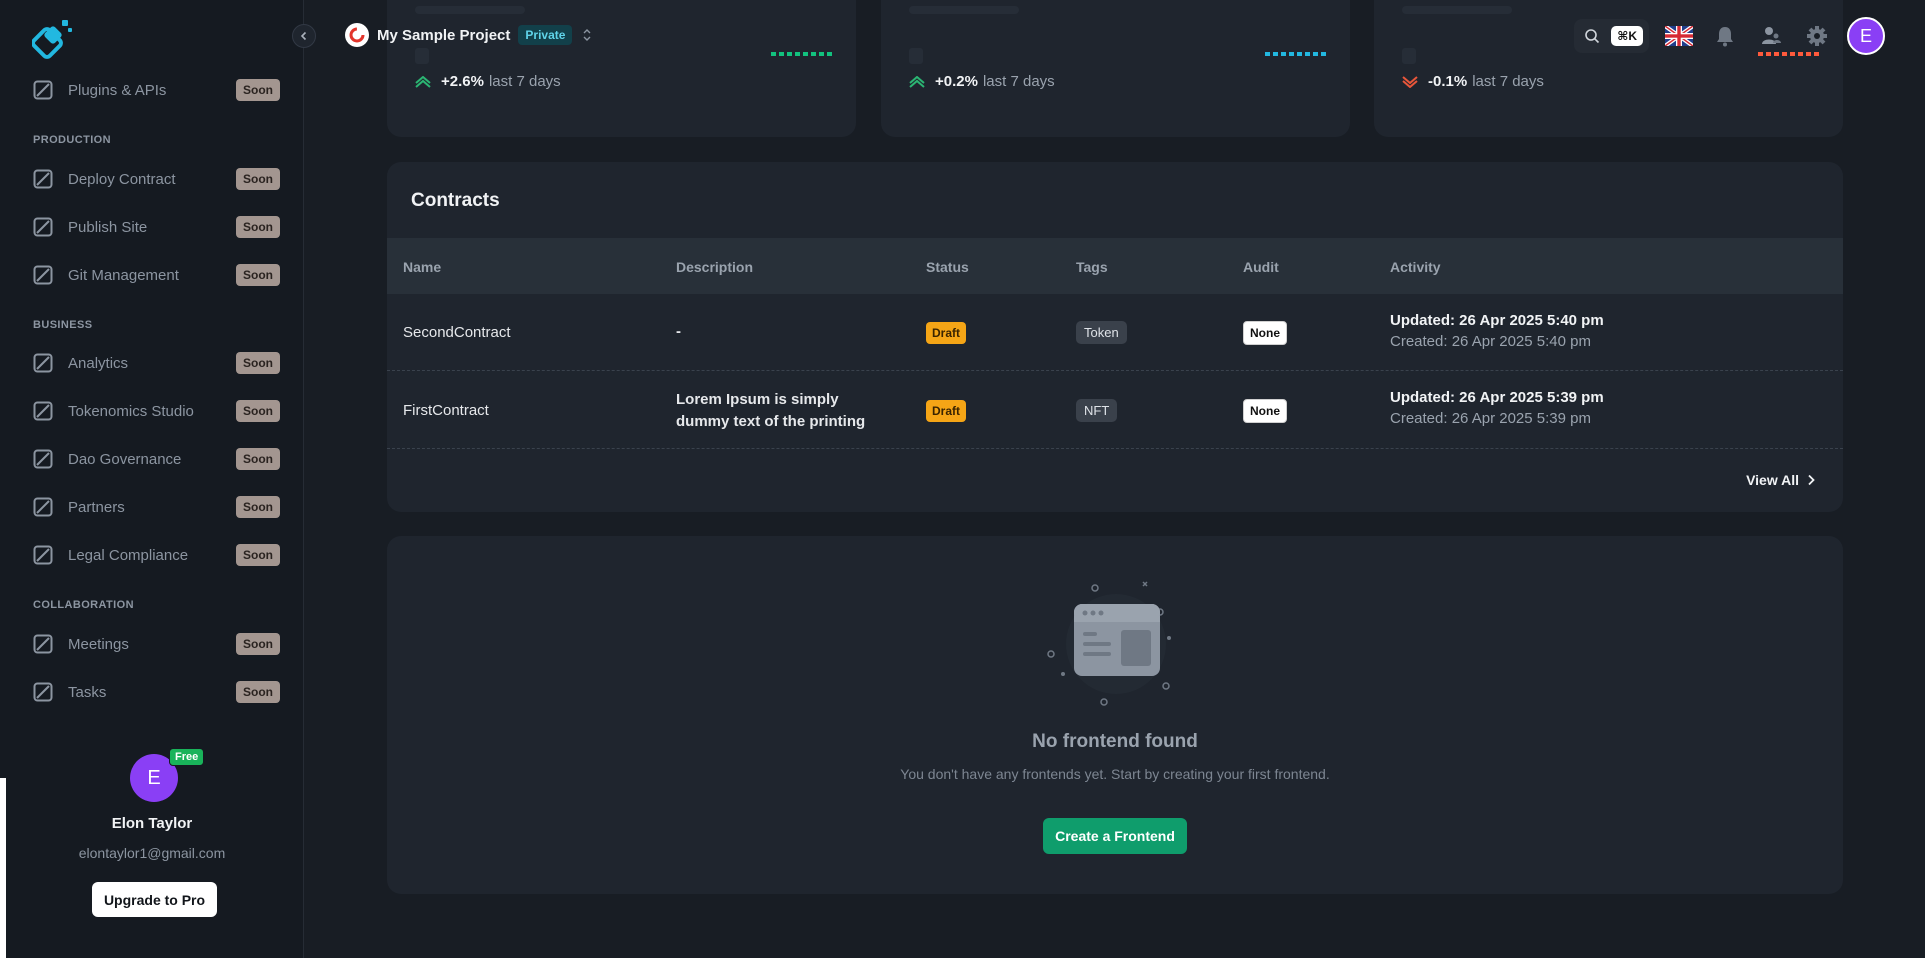 The height and width of the screenshot is (958, 1925). What do you see at coordinates (154, 899) in the screenshot?
I see `upgrade-to-pro-button: Upgrade to Pro` at bounding box center [154, 899].